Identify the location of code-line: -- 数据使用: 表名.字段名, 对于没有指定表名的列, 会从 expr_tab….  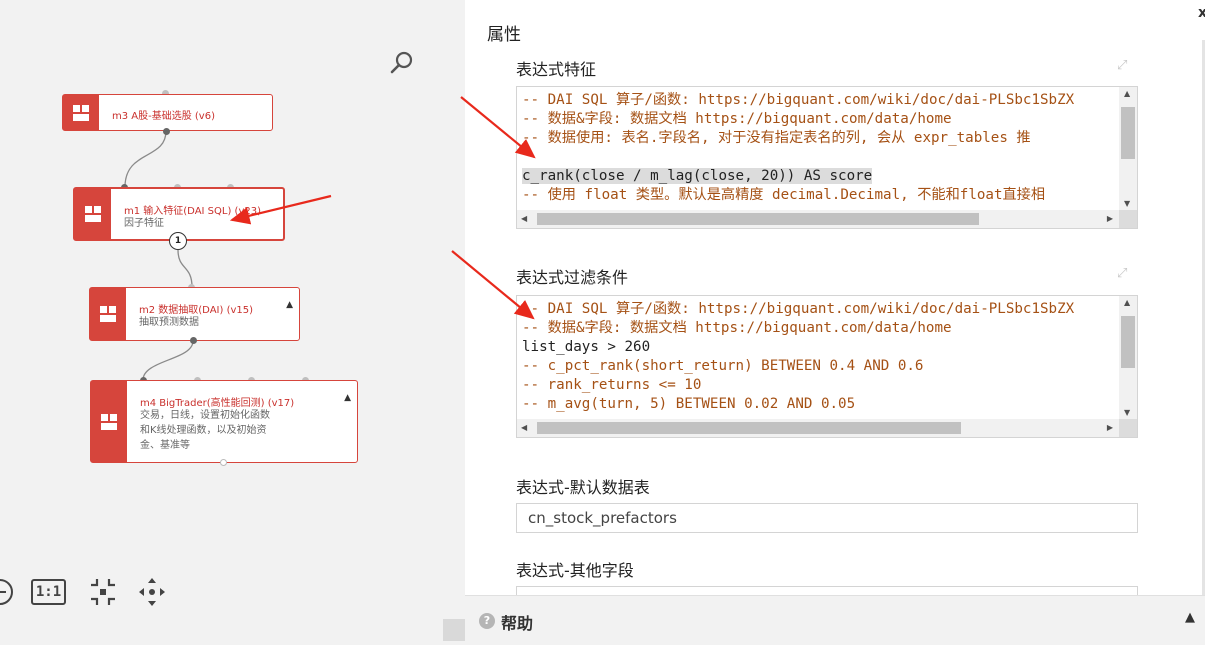
(776, 138).